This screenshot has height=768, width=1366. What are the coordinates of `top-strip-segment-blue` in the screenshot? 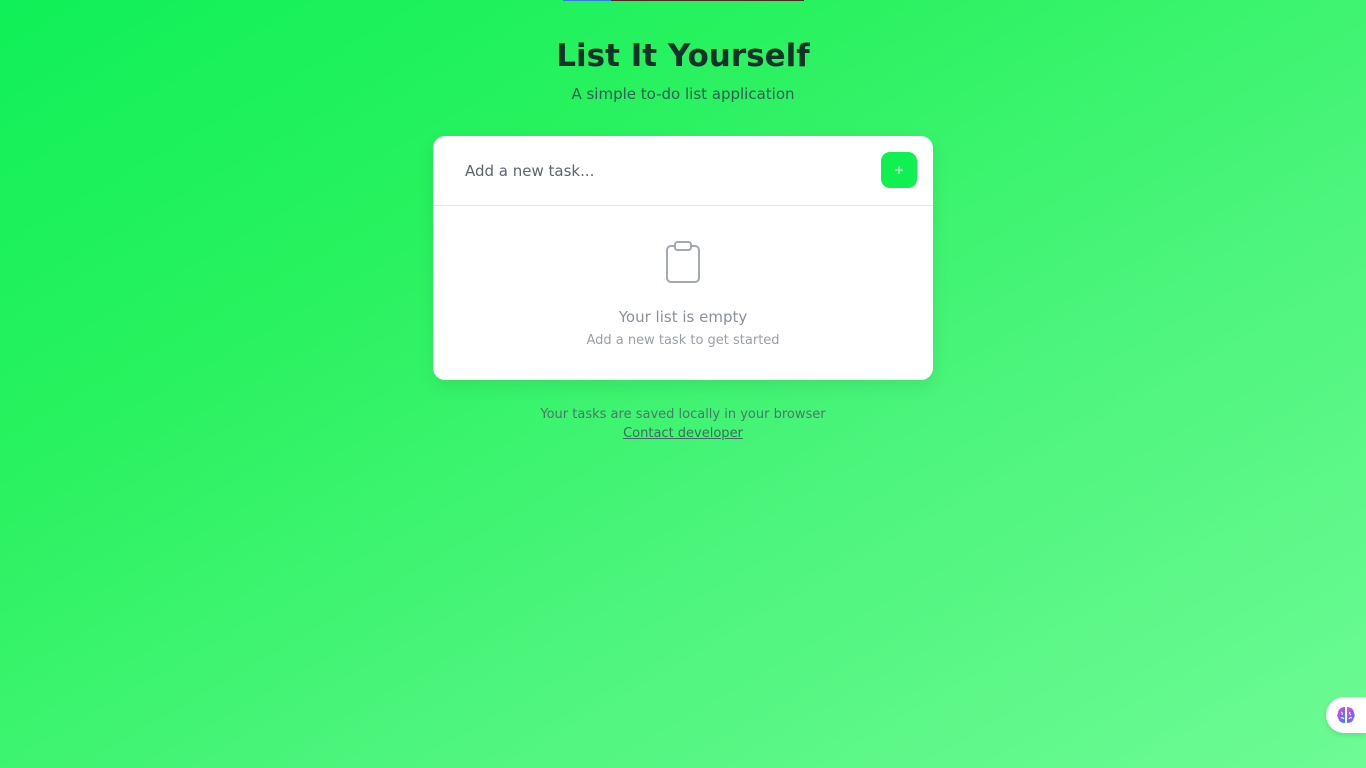 It's located at (587, 0).